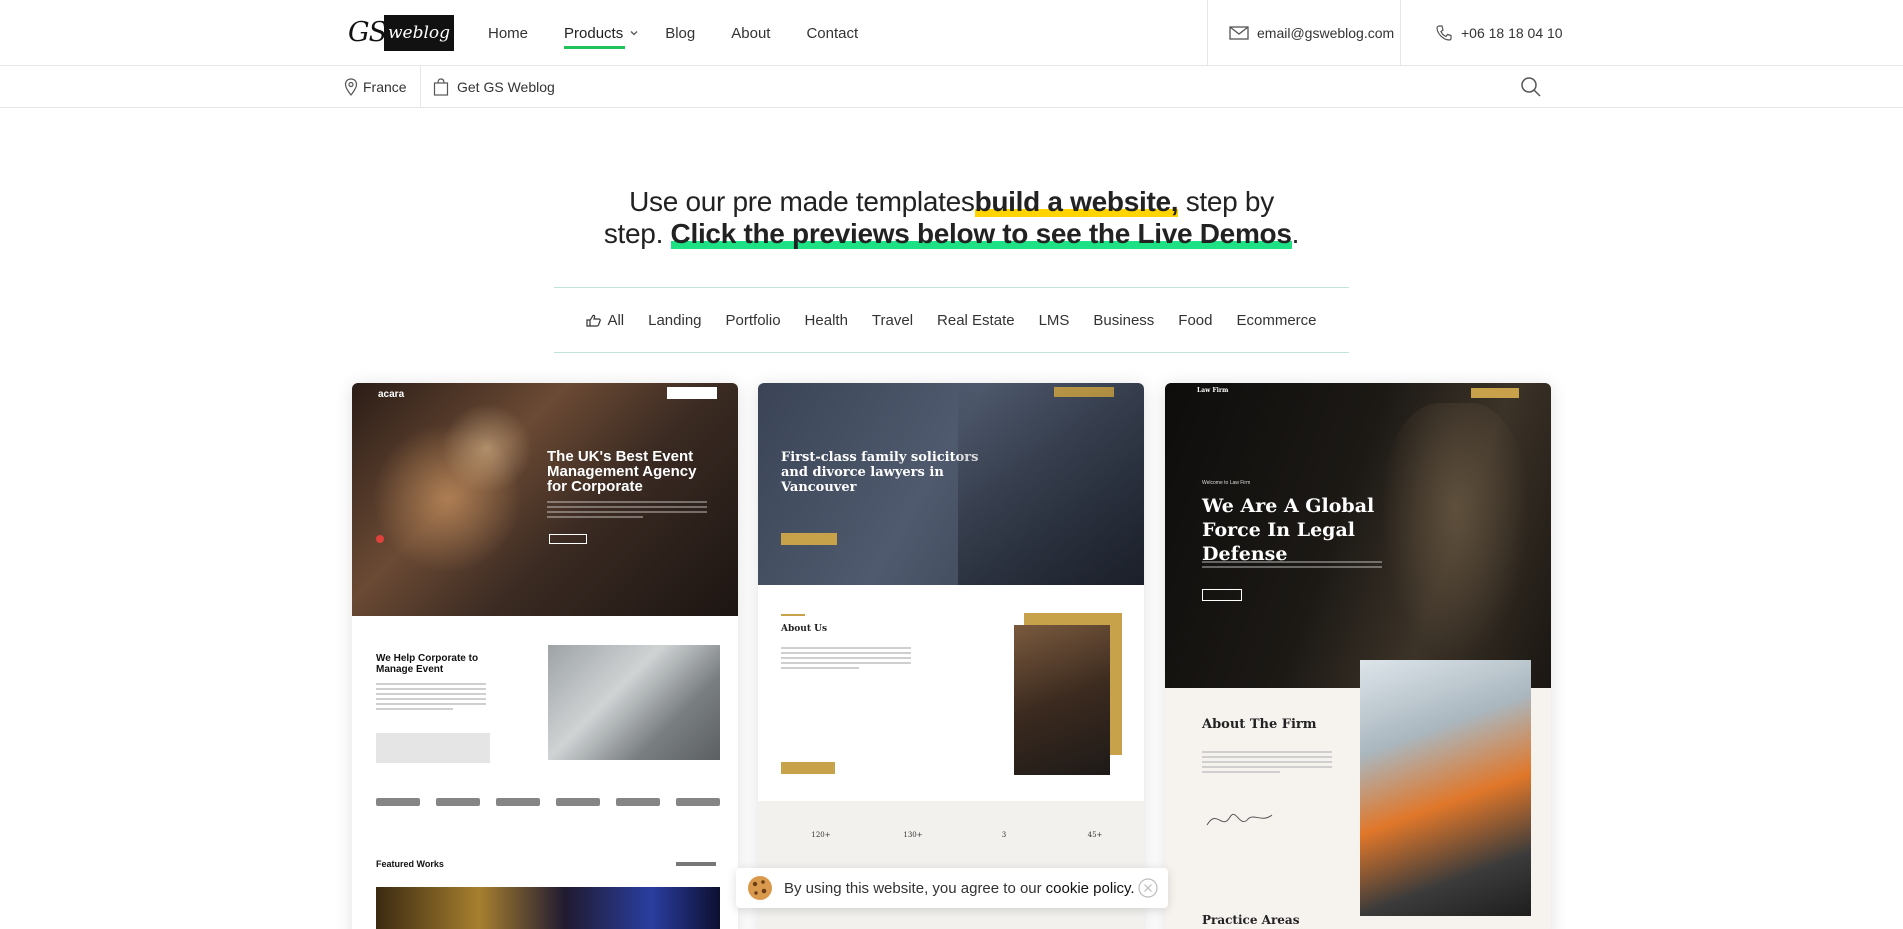  Describe the element at coordinates (1084, 392) in the screenshot. I see `preview-call-button` at that location.